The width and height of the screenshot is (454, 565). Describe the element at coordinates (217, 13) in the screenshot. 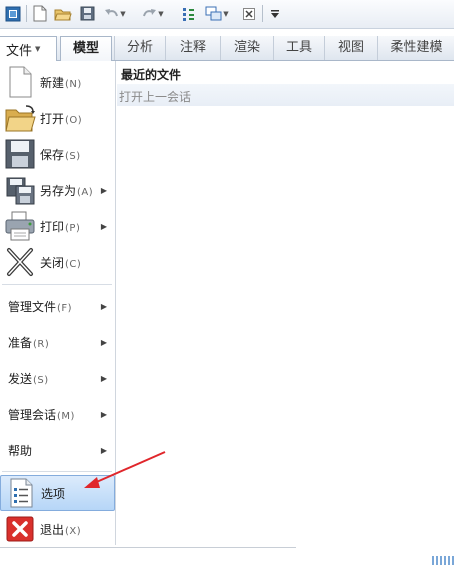

I see `windows-icon: ▼` at that location.